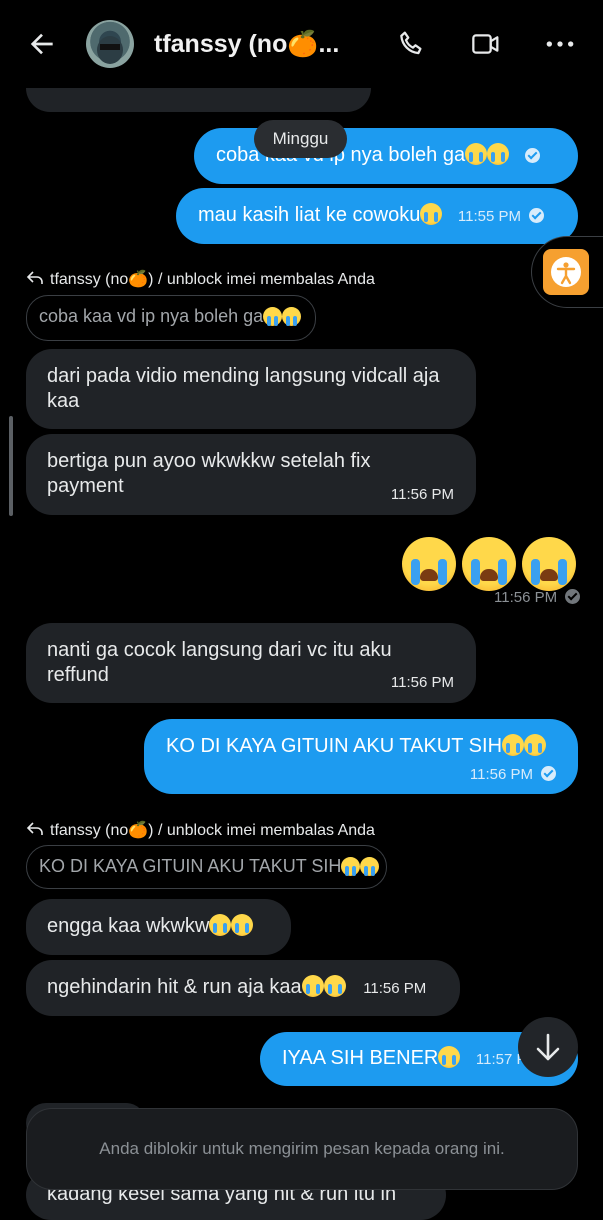 The height and width of the screenshot is (1220, 603). I want to click on quoted-message: KO DI KAYA GITUIN AKU TAKUT SIH, so click(206, 867).